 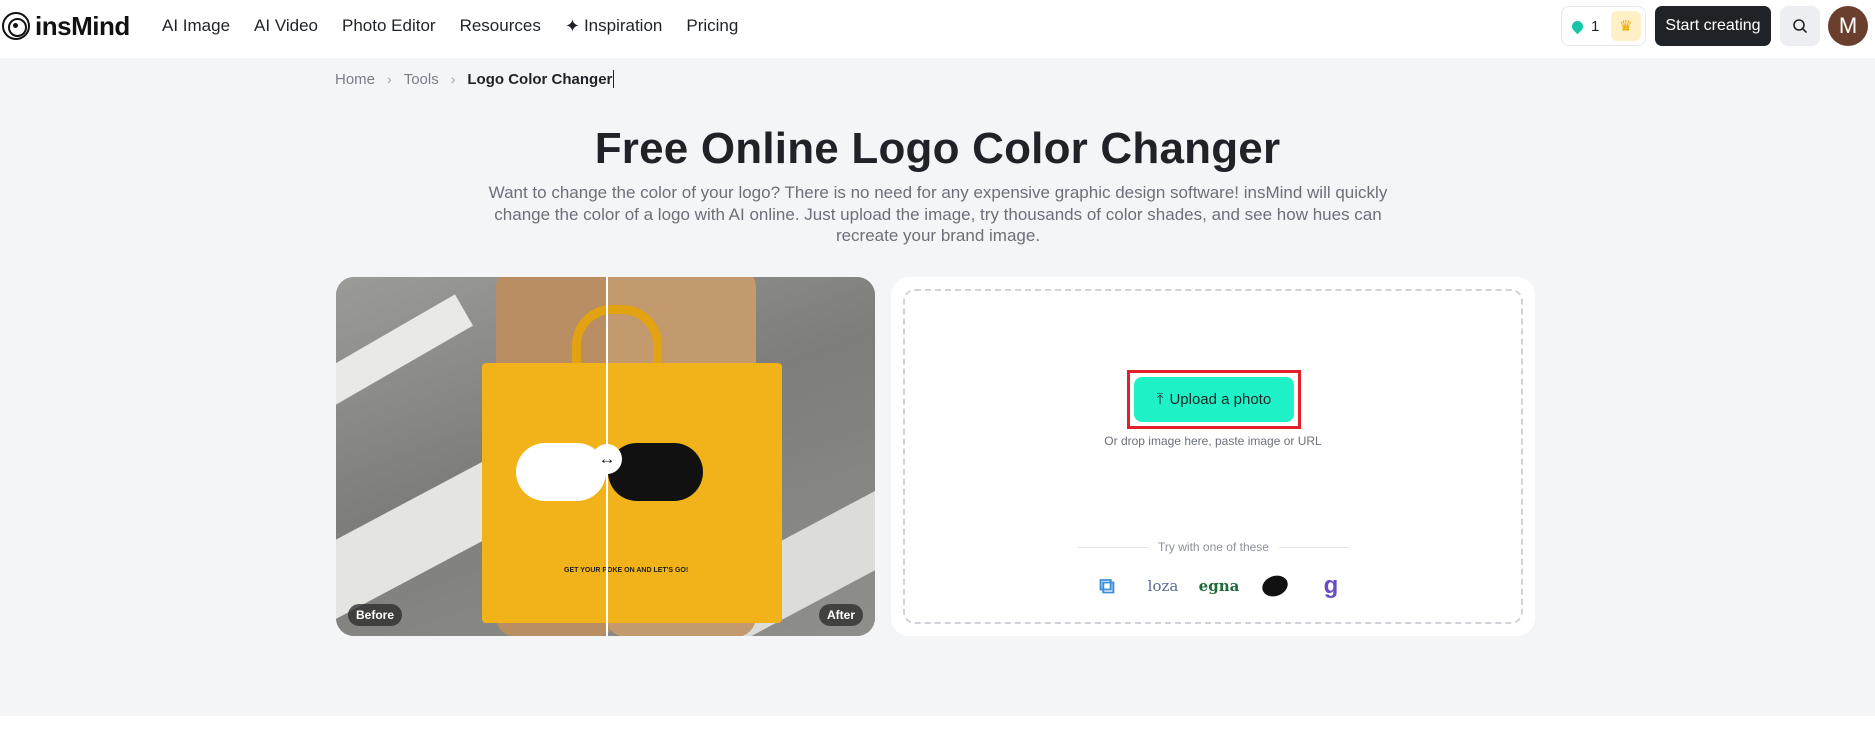 I want to click on search-button, so click(x=1800, y=26).